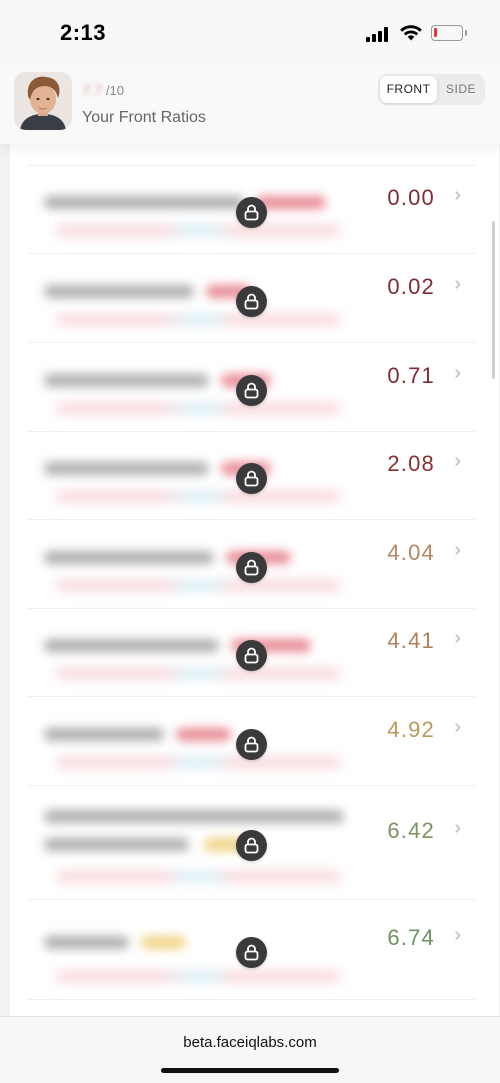  Describe the element at coordinates (250, 33) in the screenshot. I see `status-bar: 2:13` at that location.